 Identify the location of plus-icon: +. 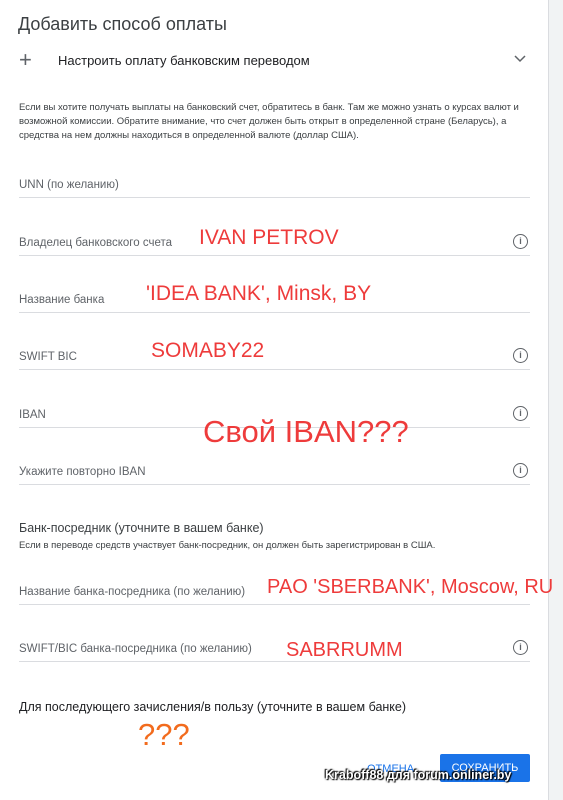
(25, 60).